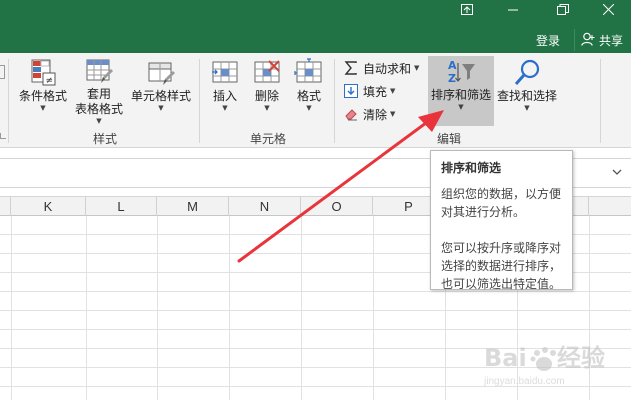  I want to click on tooltip-text: 也可以筛选出特定值。, so click(501, 284).